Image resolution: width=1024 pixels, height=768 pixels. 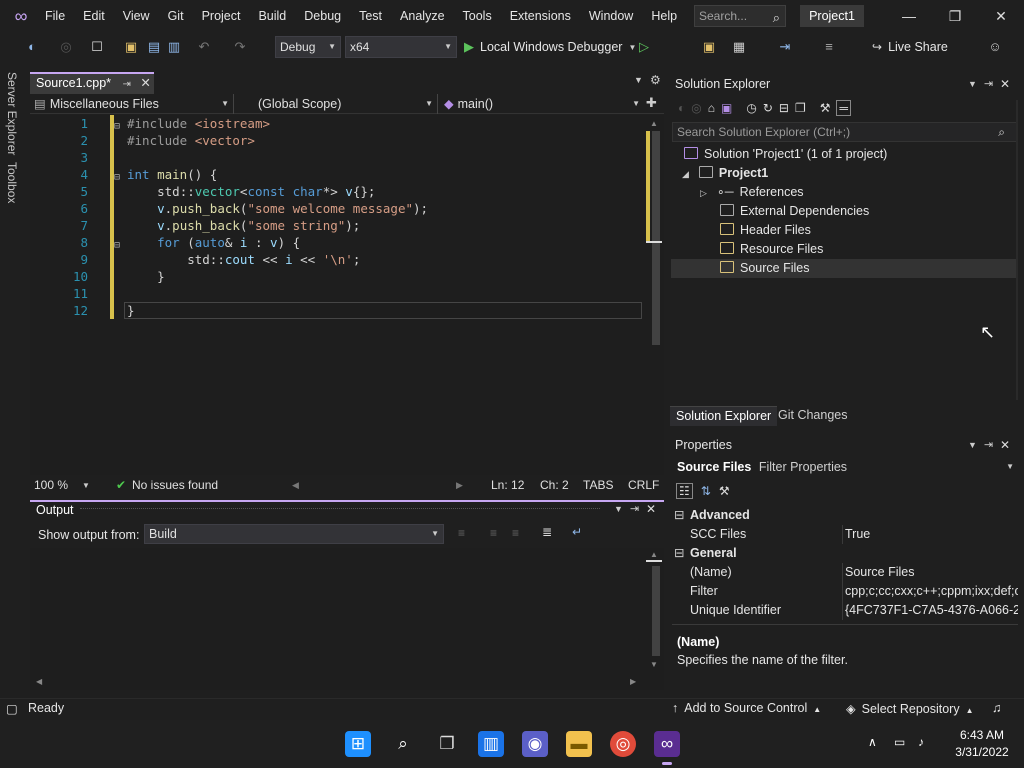 I want to click on clock-date: 3/31/2022, so click(x=982, y=752).